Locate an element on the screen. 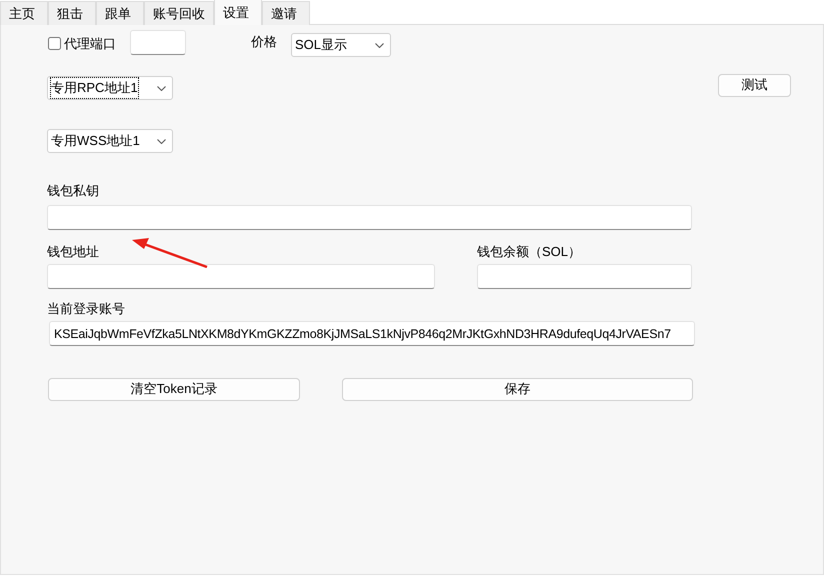  wss-dropdown: 专用WSS地址1 is located at coordinates (110, 141).